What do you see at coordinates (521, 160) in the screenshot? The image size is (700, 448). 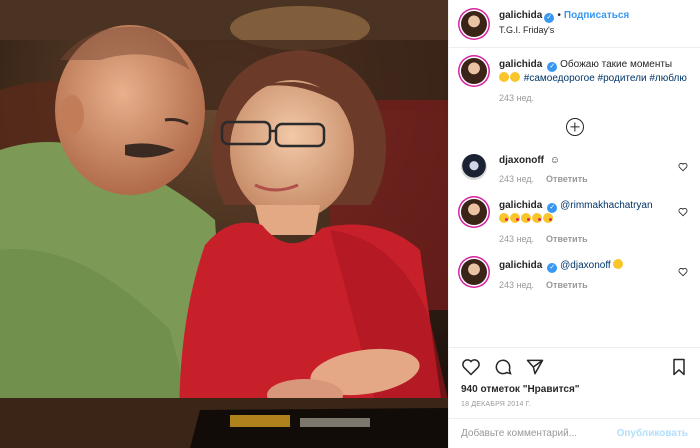 I see `comment-username: djaxonoff` at bounding box center [521, 160].